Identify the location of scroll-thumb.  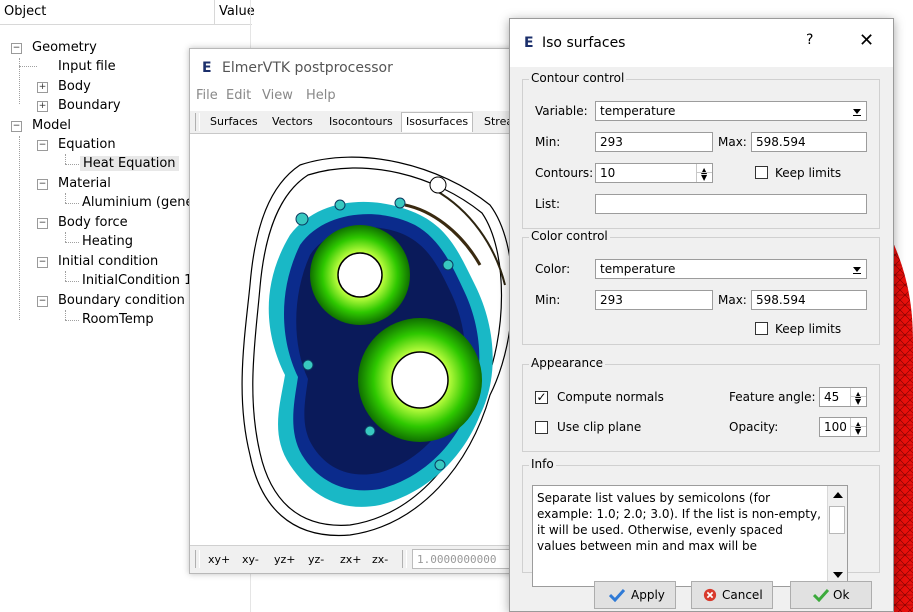
(837, 520).